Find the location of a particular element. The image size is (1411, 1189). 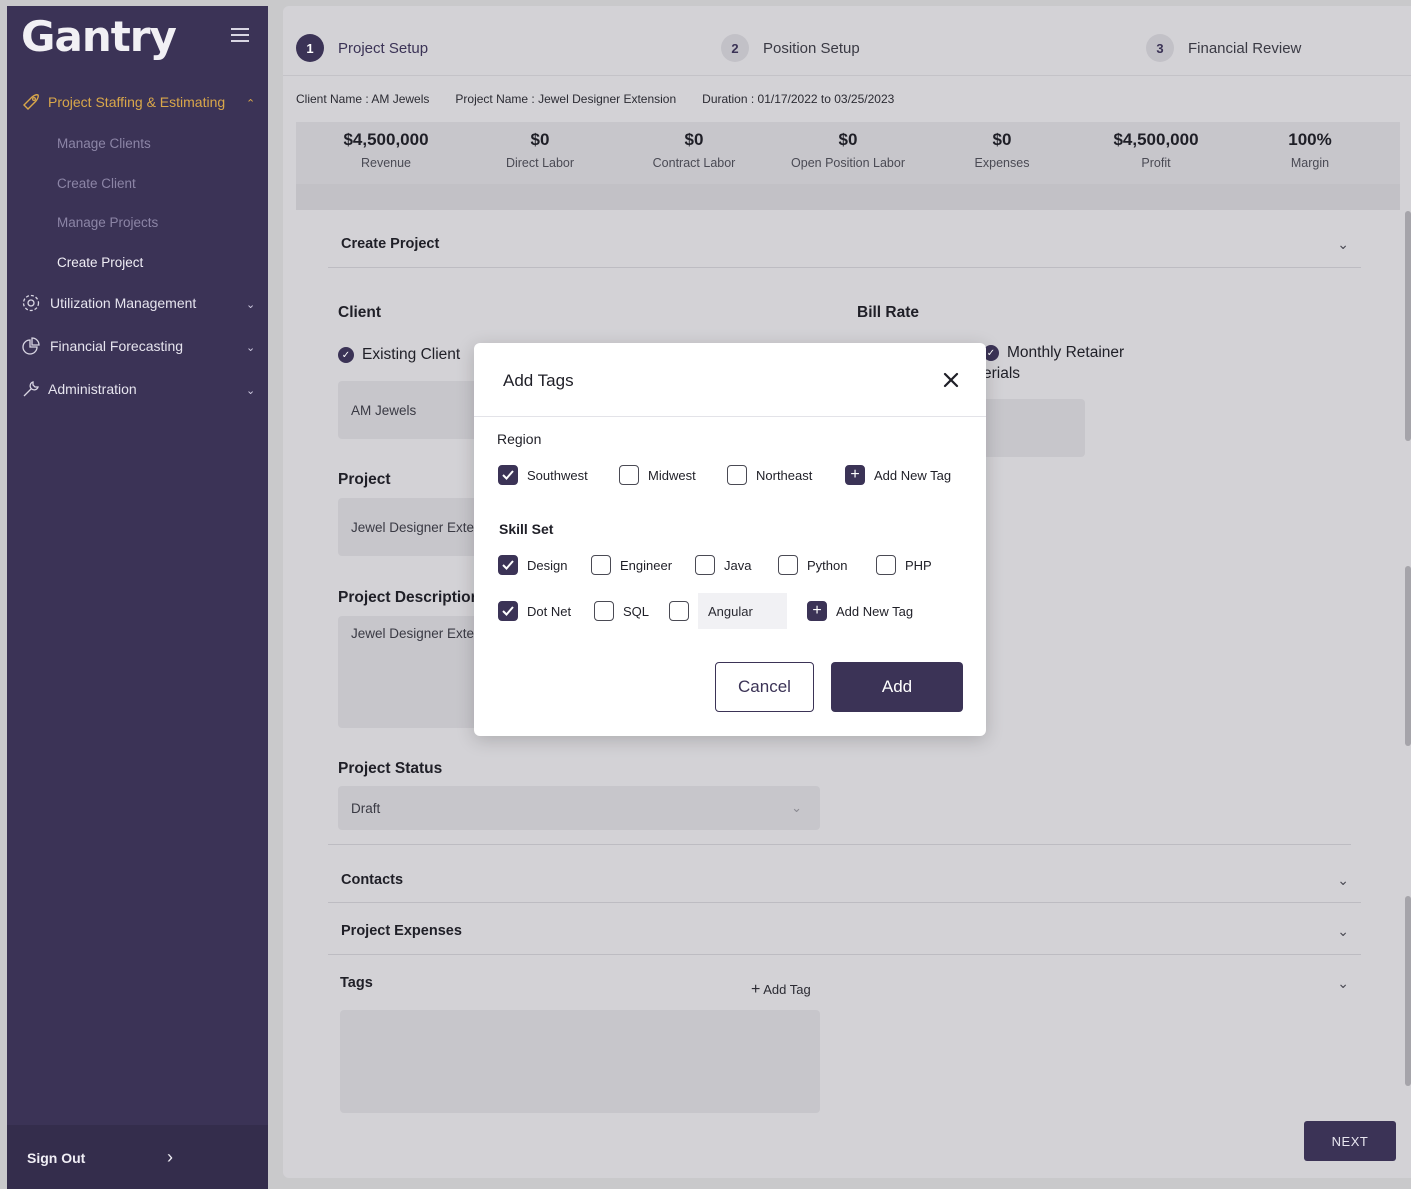

section-title: Project Expenses is located at coordinates (401, 931).